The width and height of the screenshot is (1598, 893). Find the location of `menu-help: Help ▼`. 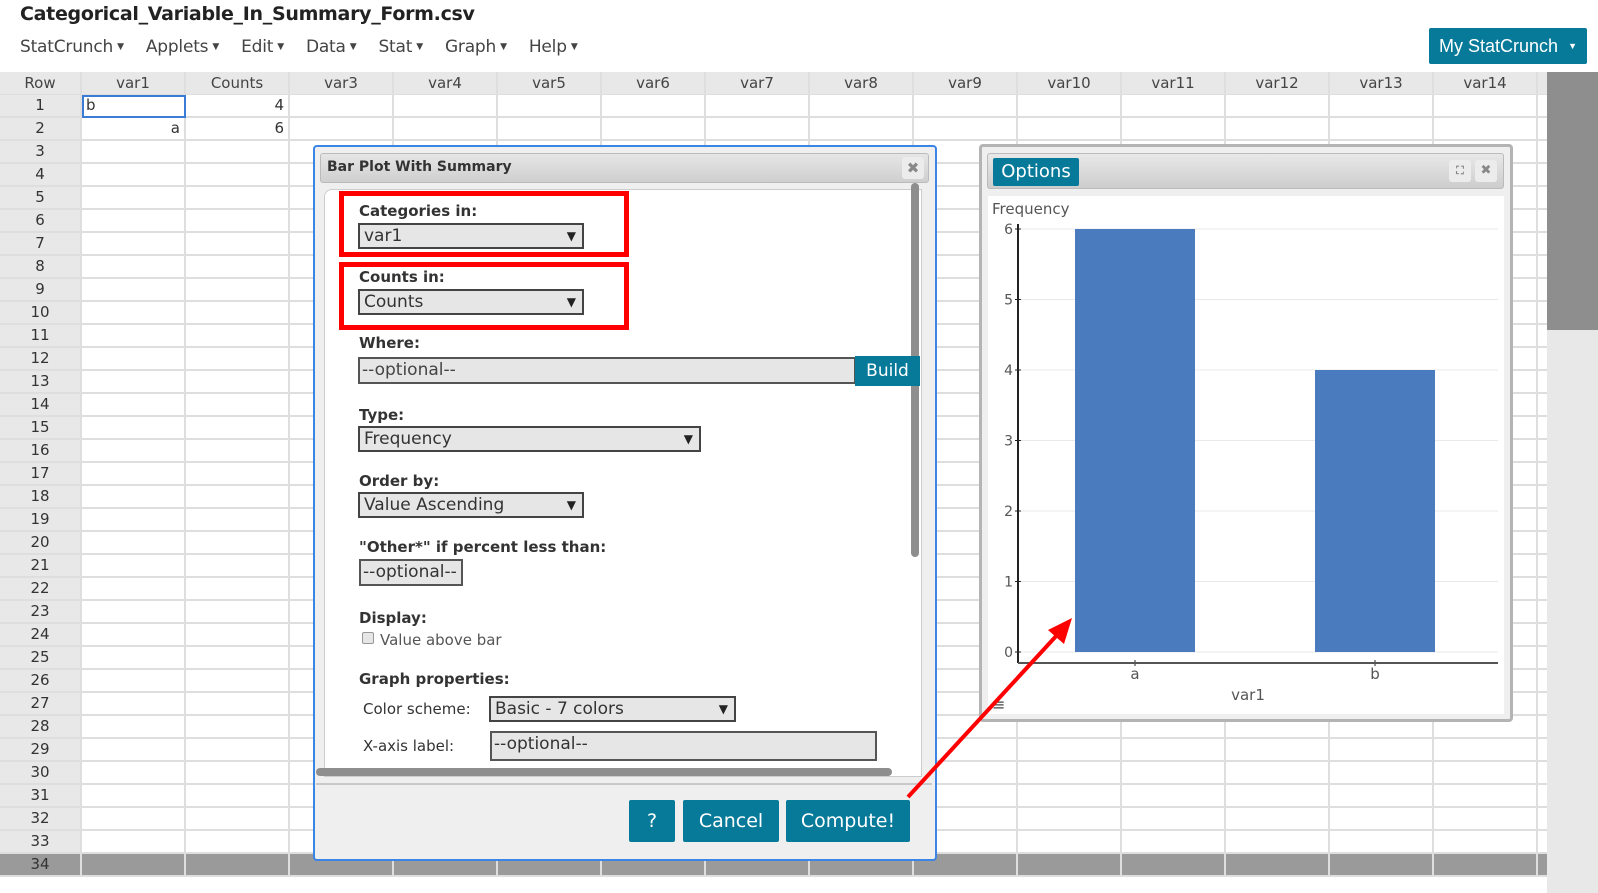

menu-help: Help ▼ is located at coordinates (553, 47).